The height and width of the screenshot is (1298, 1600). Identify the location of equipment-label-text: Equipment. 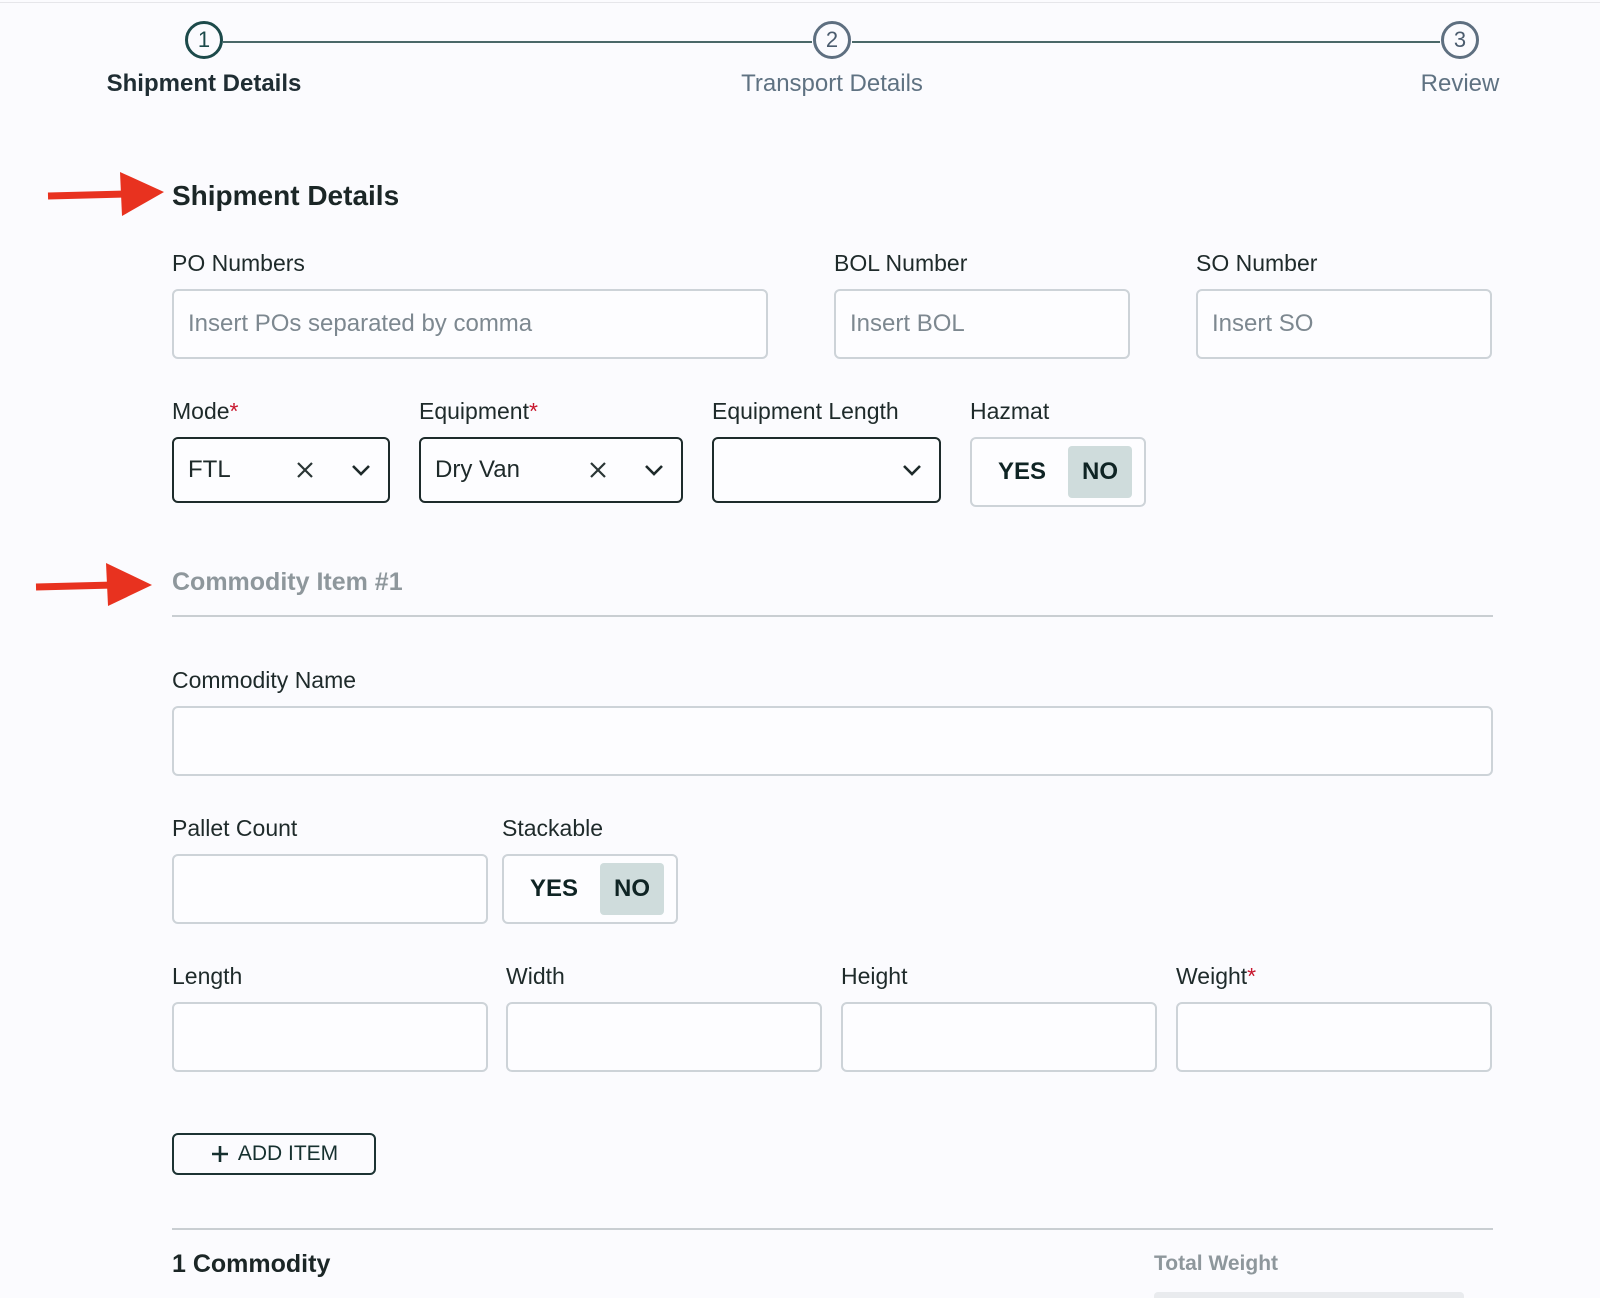
(474, 411).